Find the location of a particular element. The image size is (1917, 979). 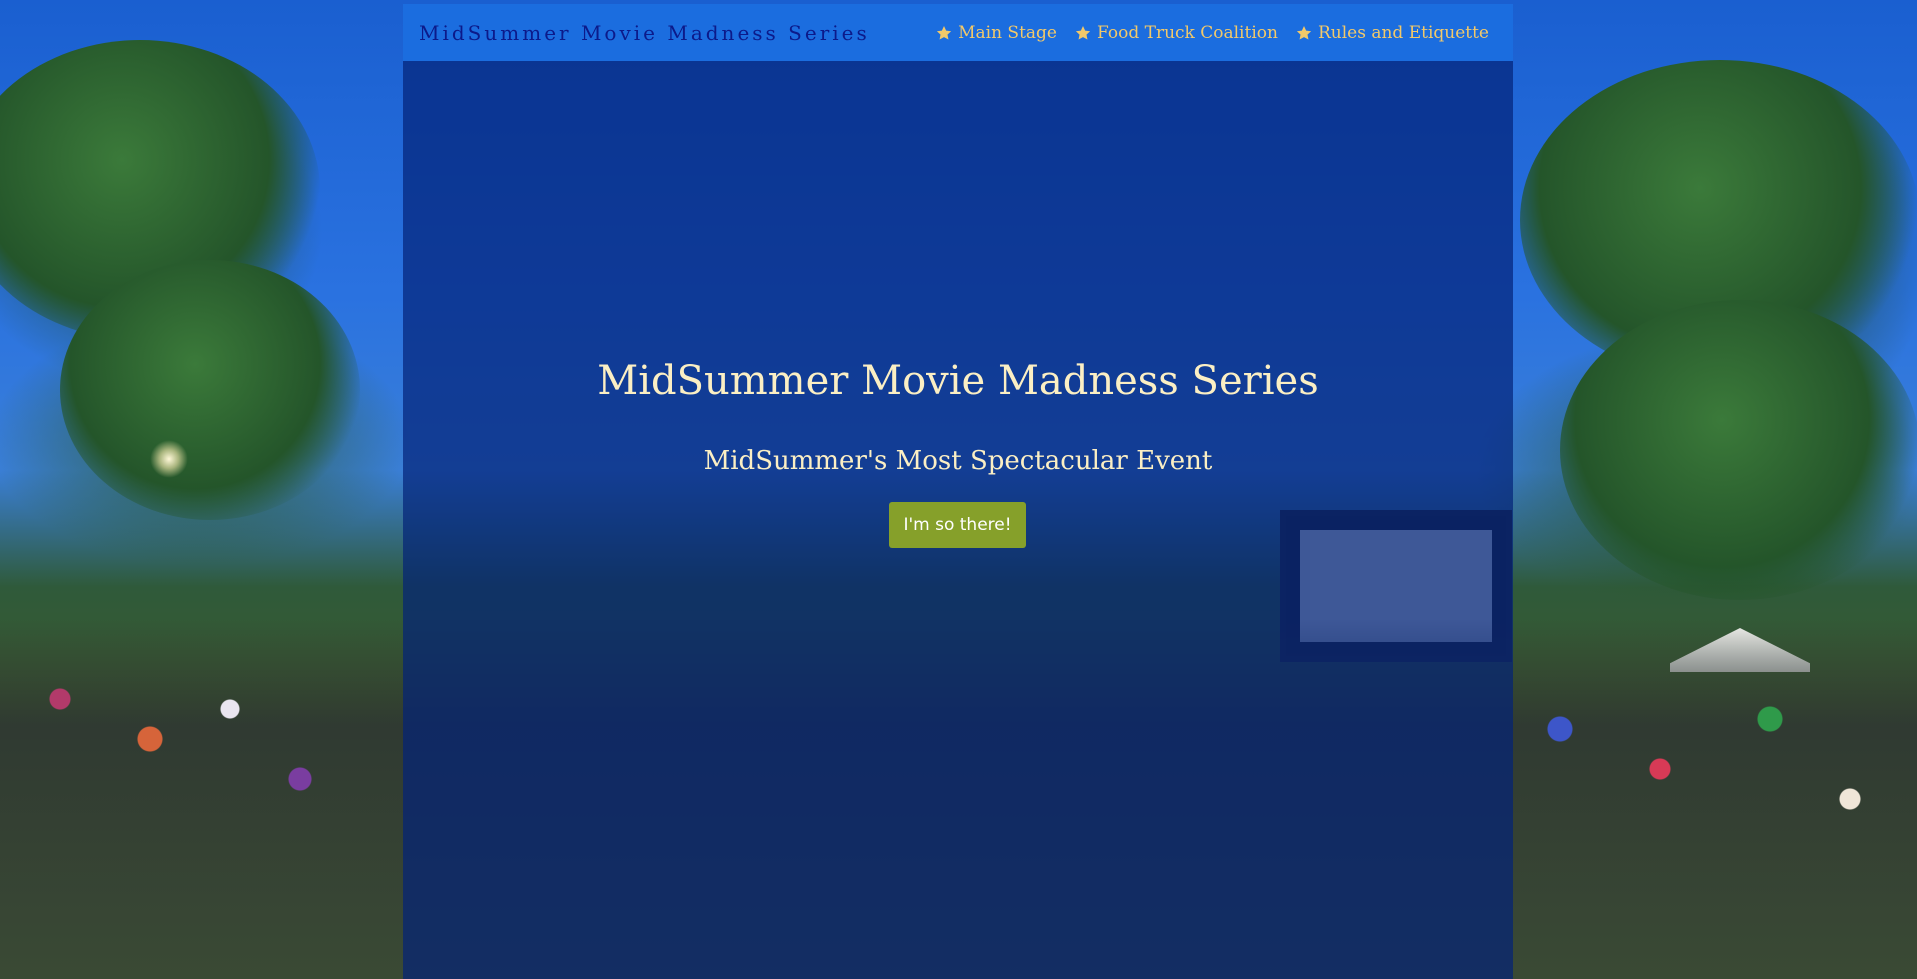

hero-title: MidSummer Movie Madness Series is located at coordinates (958, 381).